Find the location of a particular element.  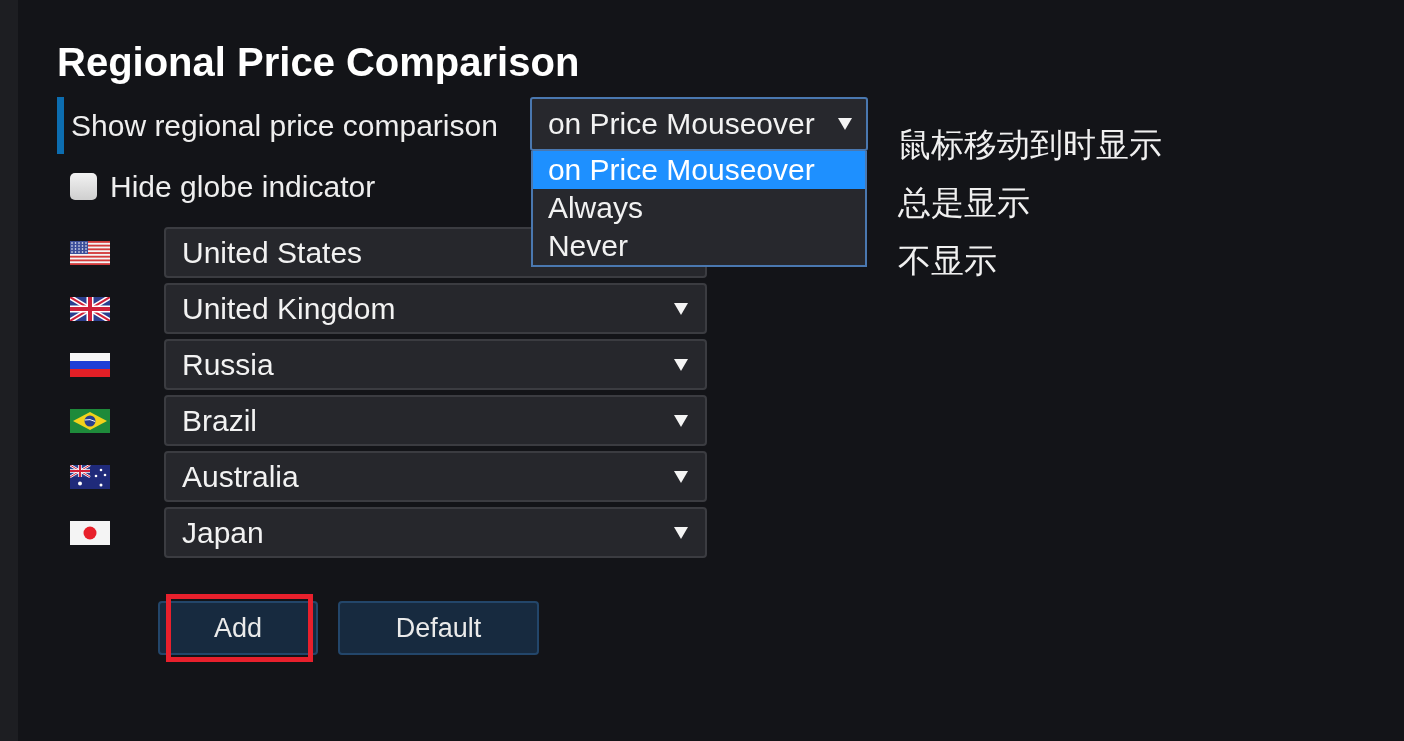

japan-flag-icon is located at coordinates (90, 532).